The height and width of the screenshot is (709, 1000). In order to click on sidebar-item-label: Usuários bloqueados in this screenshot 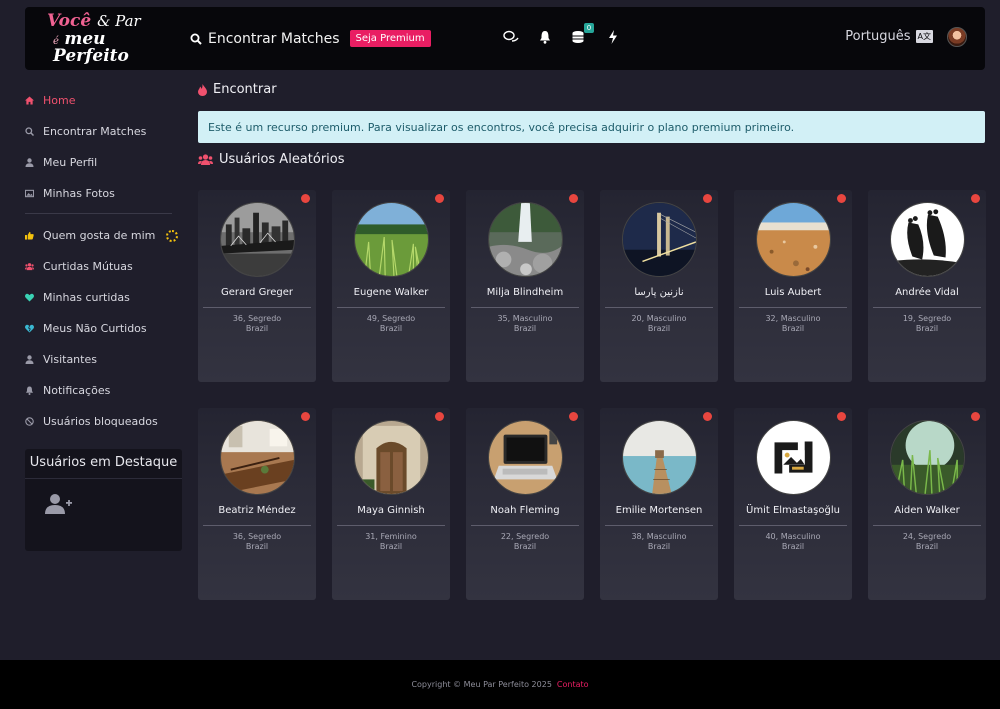, I will do `click(100, 421)`.